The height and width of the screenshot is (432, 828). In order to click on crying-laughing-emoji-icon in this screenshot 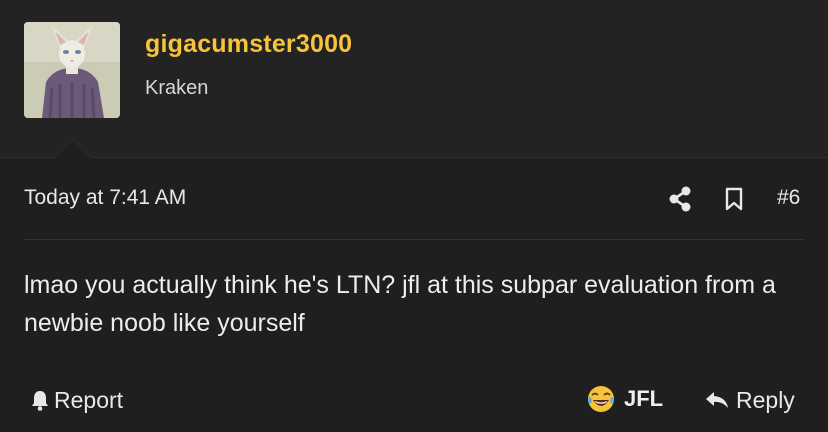, I will do `click(601, 399)`.